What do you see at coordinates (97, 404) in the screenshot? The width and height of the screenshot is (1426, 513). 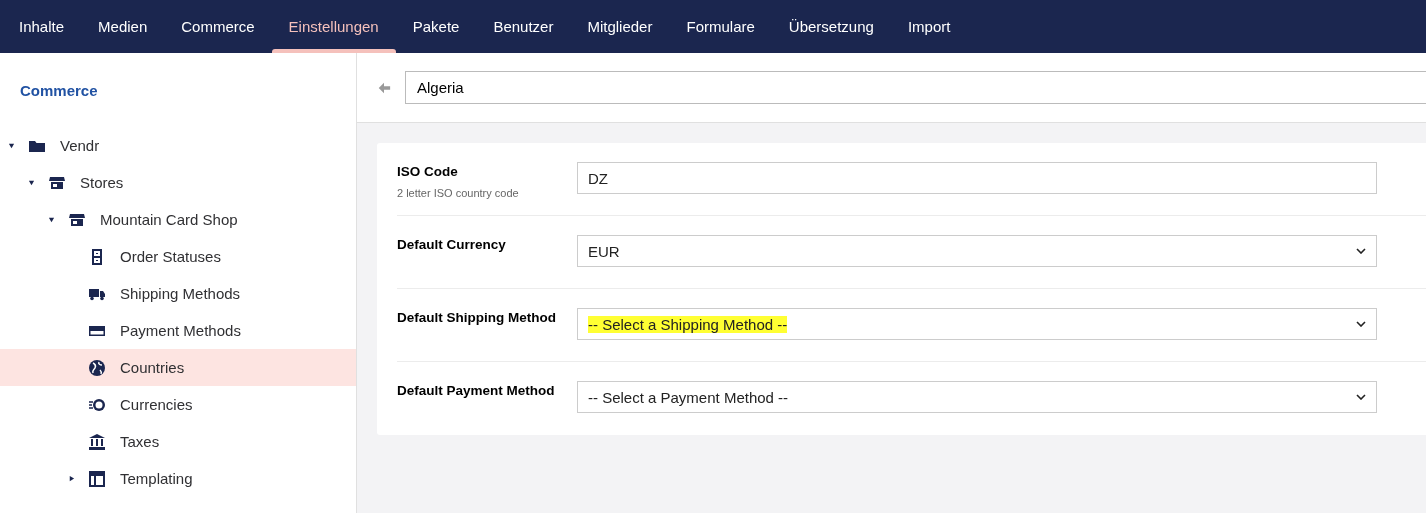 I see `coin-icon` at bounding box center [97, 404].